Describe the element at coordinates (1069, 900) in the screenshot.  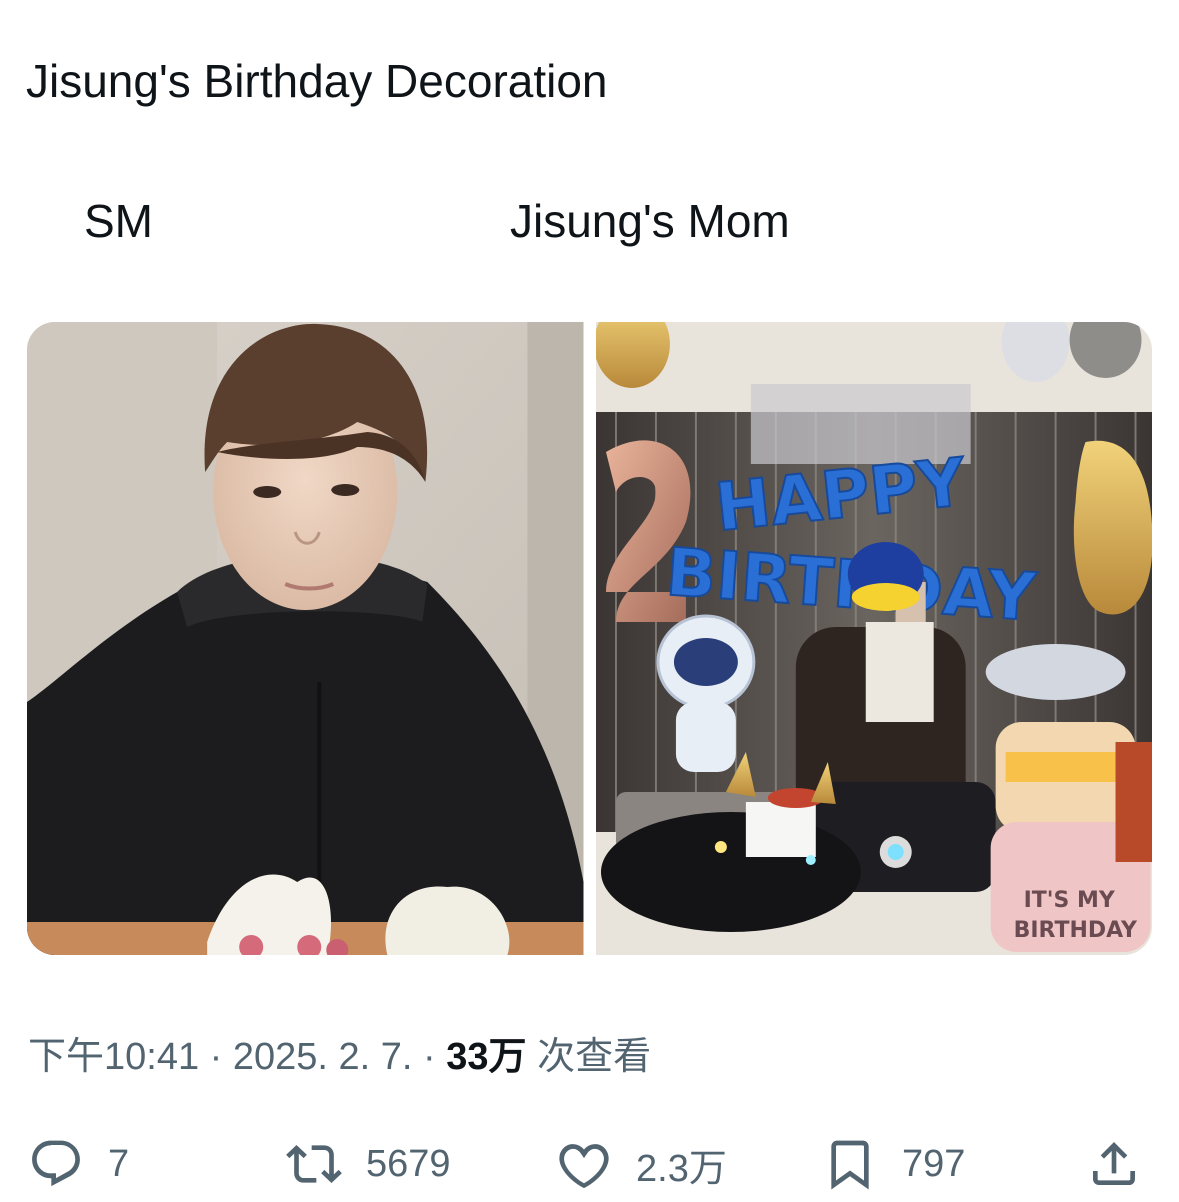
I see `balloon-sign: IT'S MY` at that location.